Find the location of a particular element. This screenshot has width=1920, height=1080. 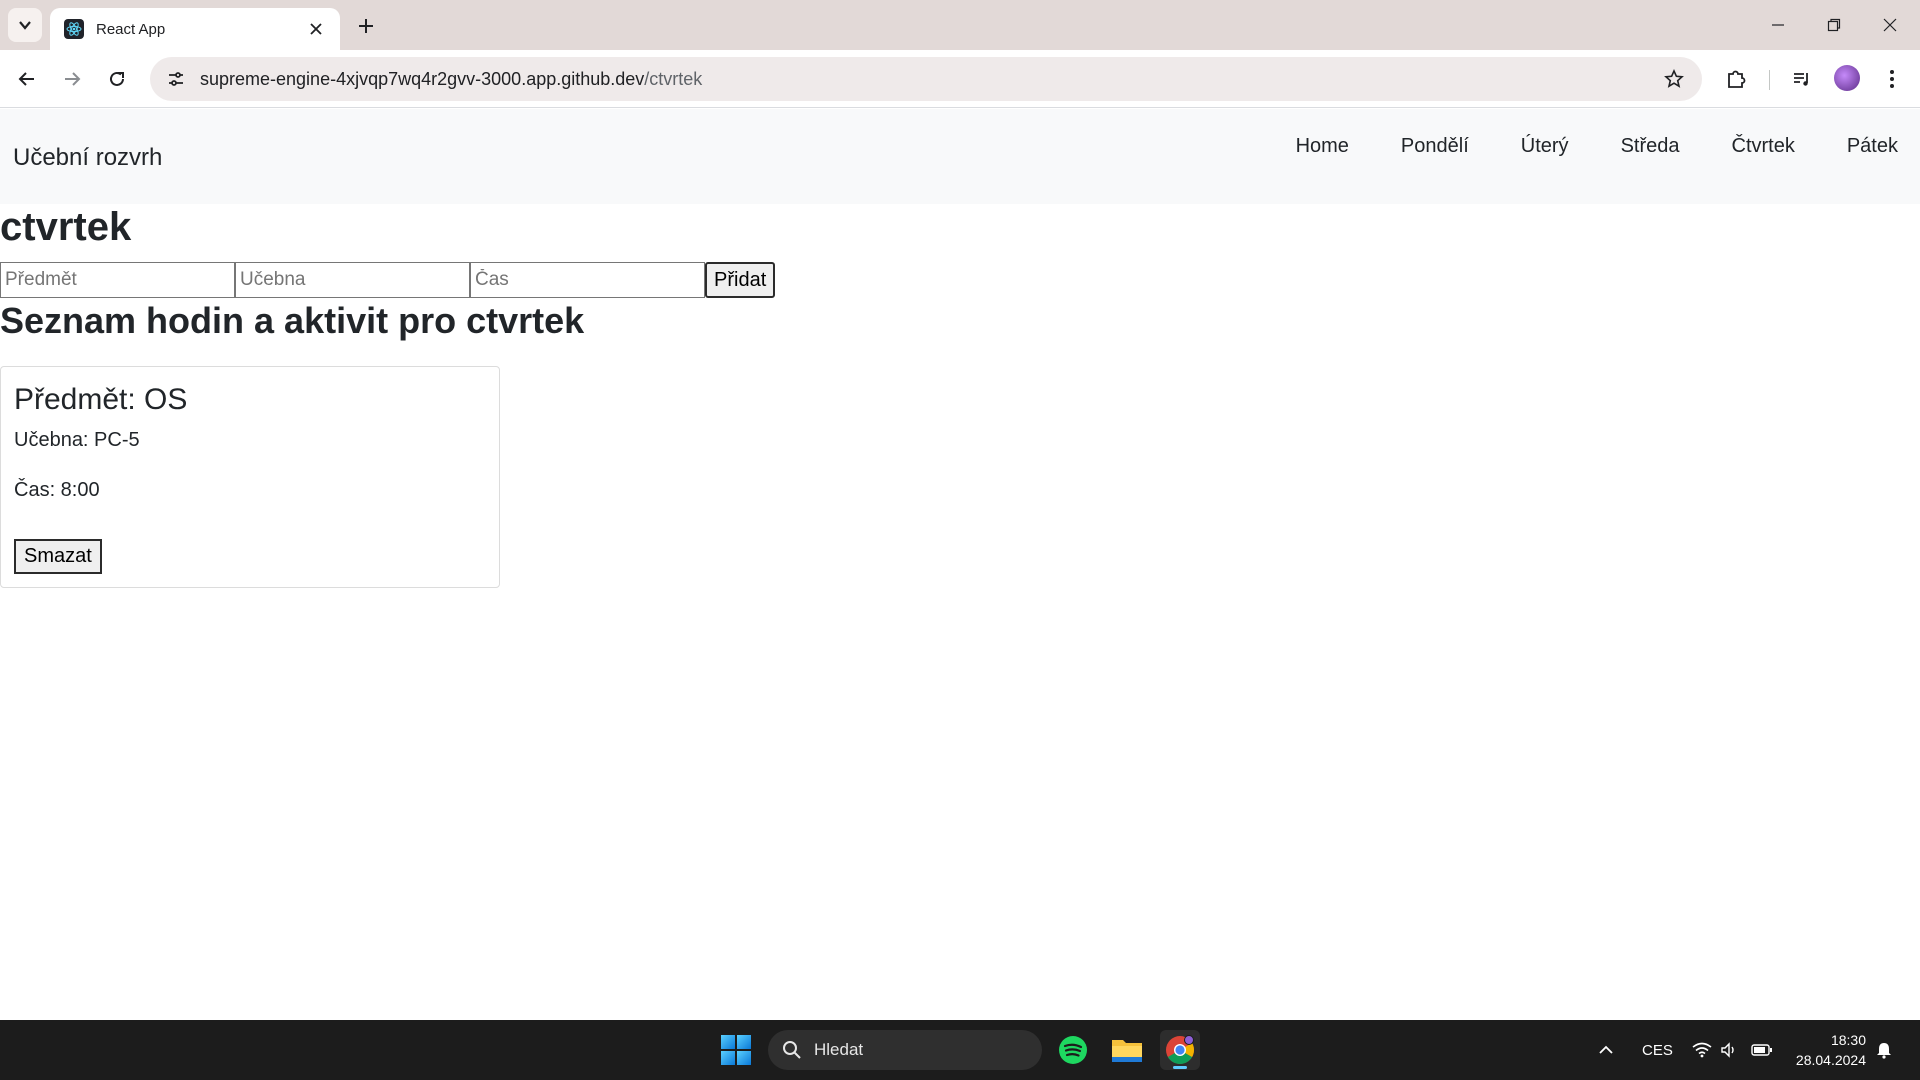

media-queue-icon is located at coordinates (1801, 79).